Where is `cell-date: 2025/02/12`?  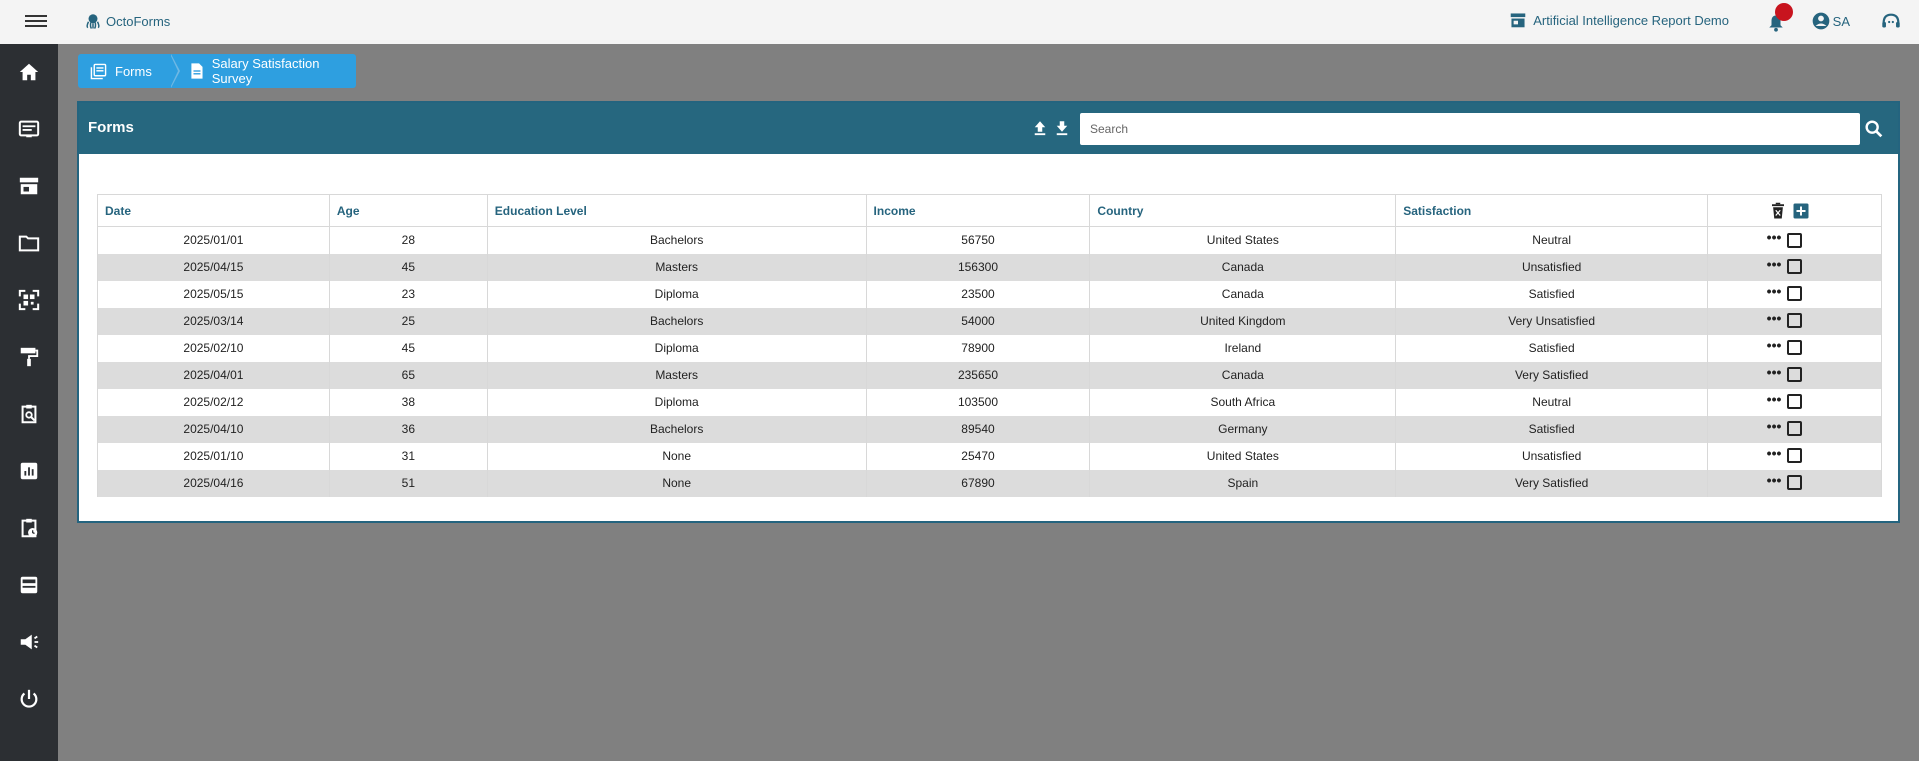
cell-date: 2025/02/12 is located at coordinates (213, 402).